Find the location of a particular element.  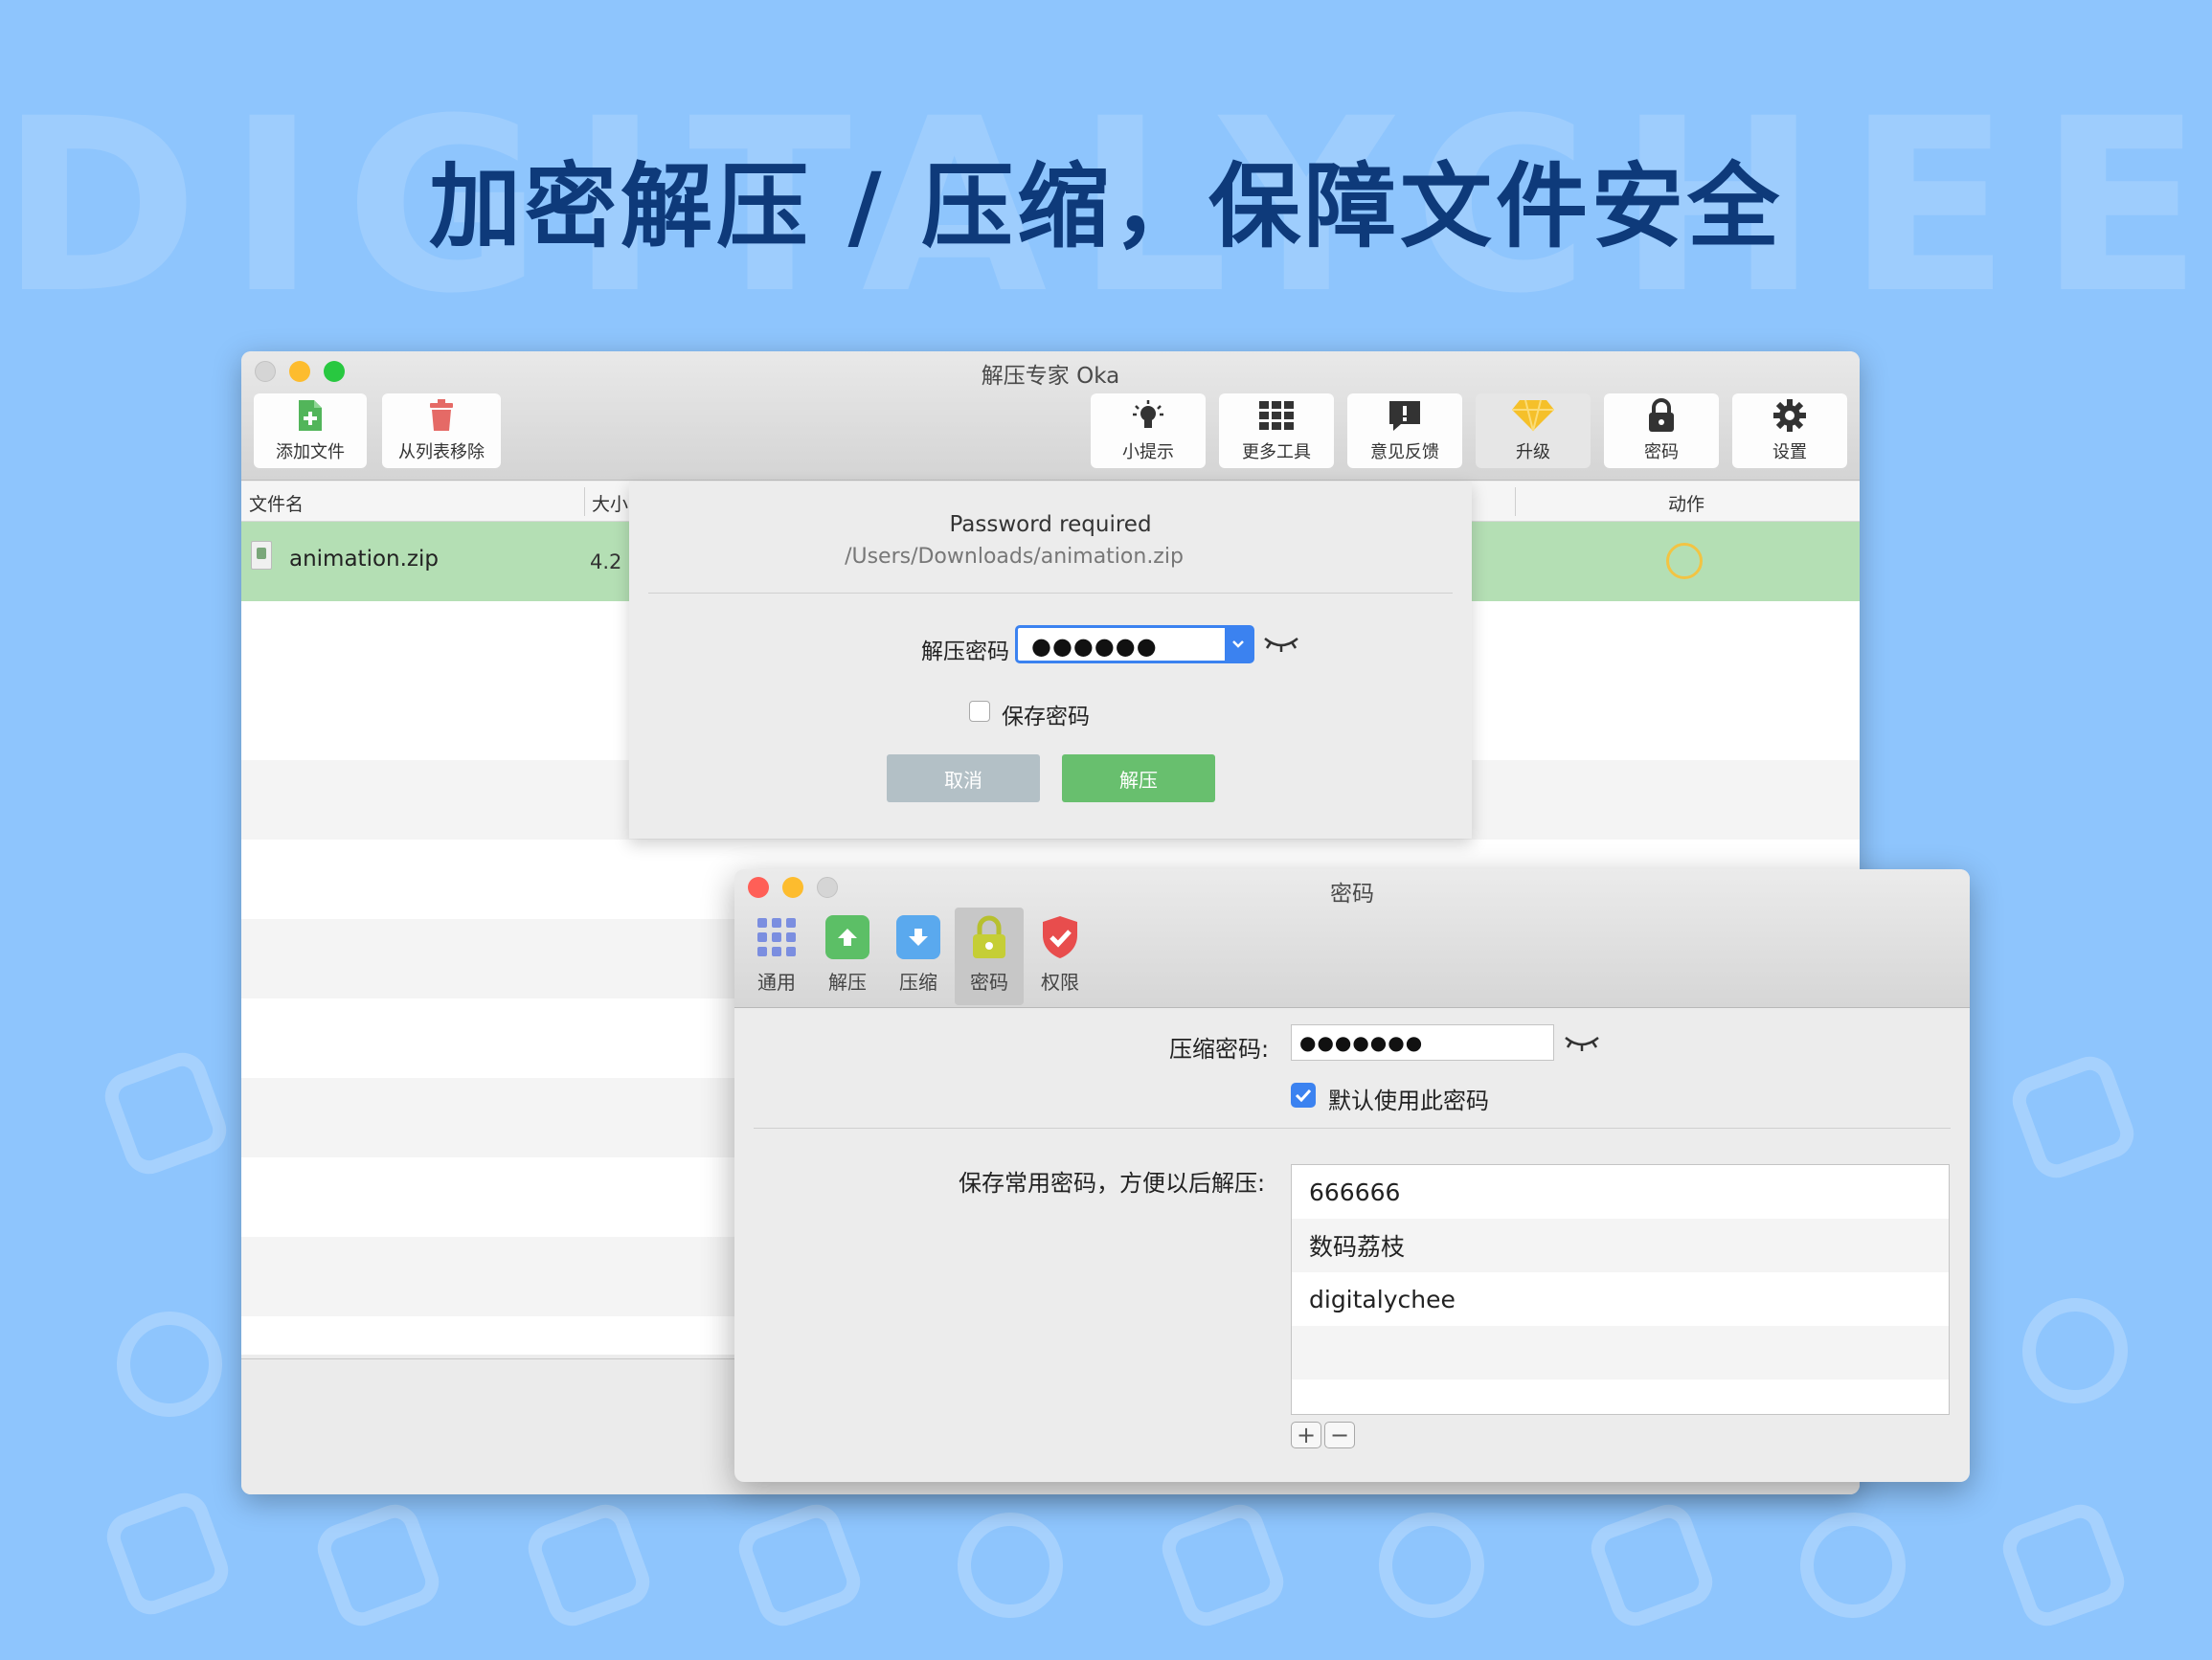

saved-passwords-label: 保存常用密码，方便以后解压: is located at coordinates (1112, 1183).